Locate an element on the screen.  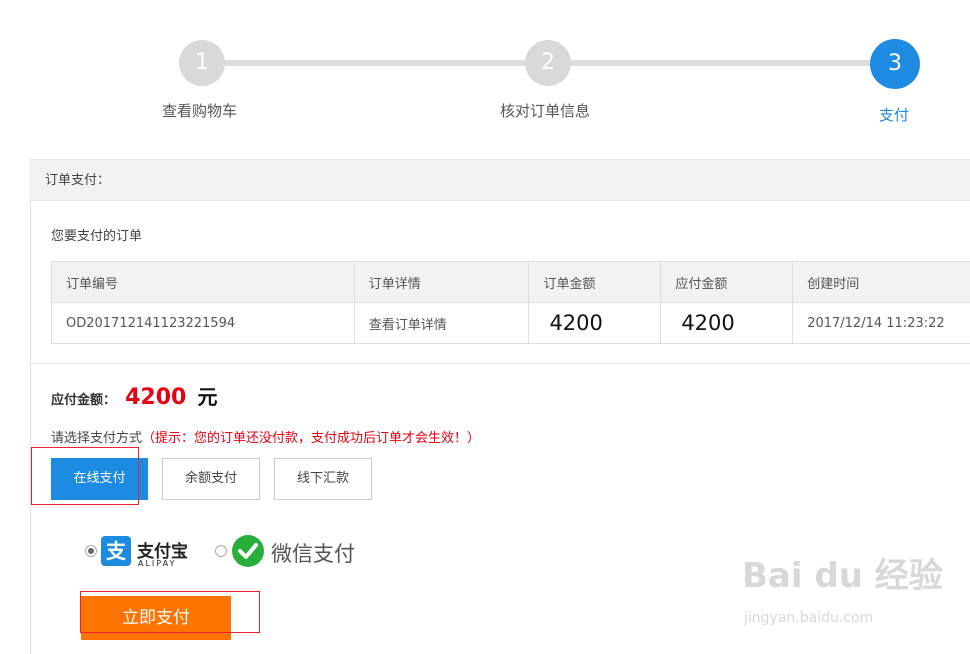
wechat-pay-label: 微信支付 is located at coordinates (313, 554).